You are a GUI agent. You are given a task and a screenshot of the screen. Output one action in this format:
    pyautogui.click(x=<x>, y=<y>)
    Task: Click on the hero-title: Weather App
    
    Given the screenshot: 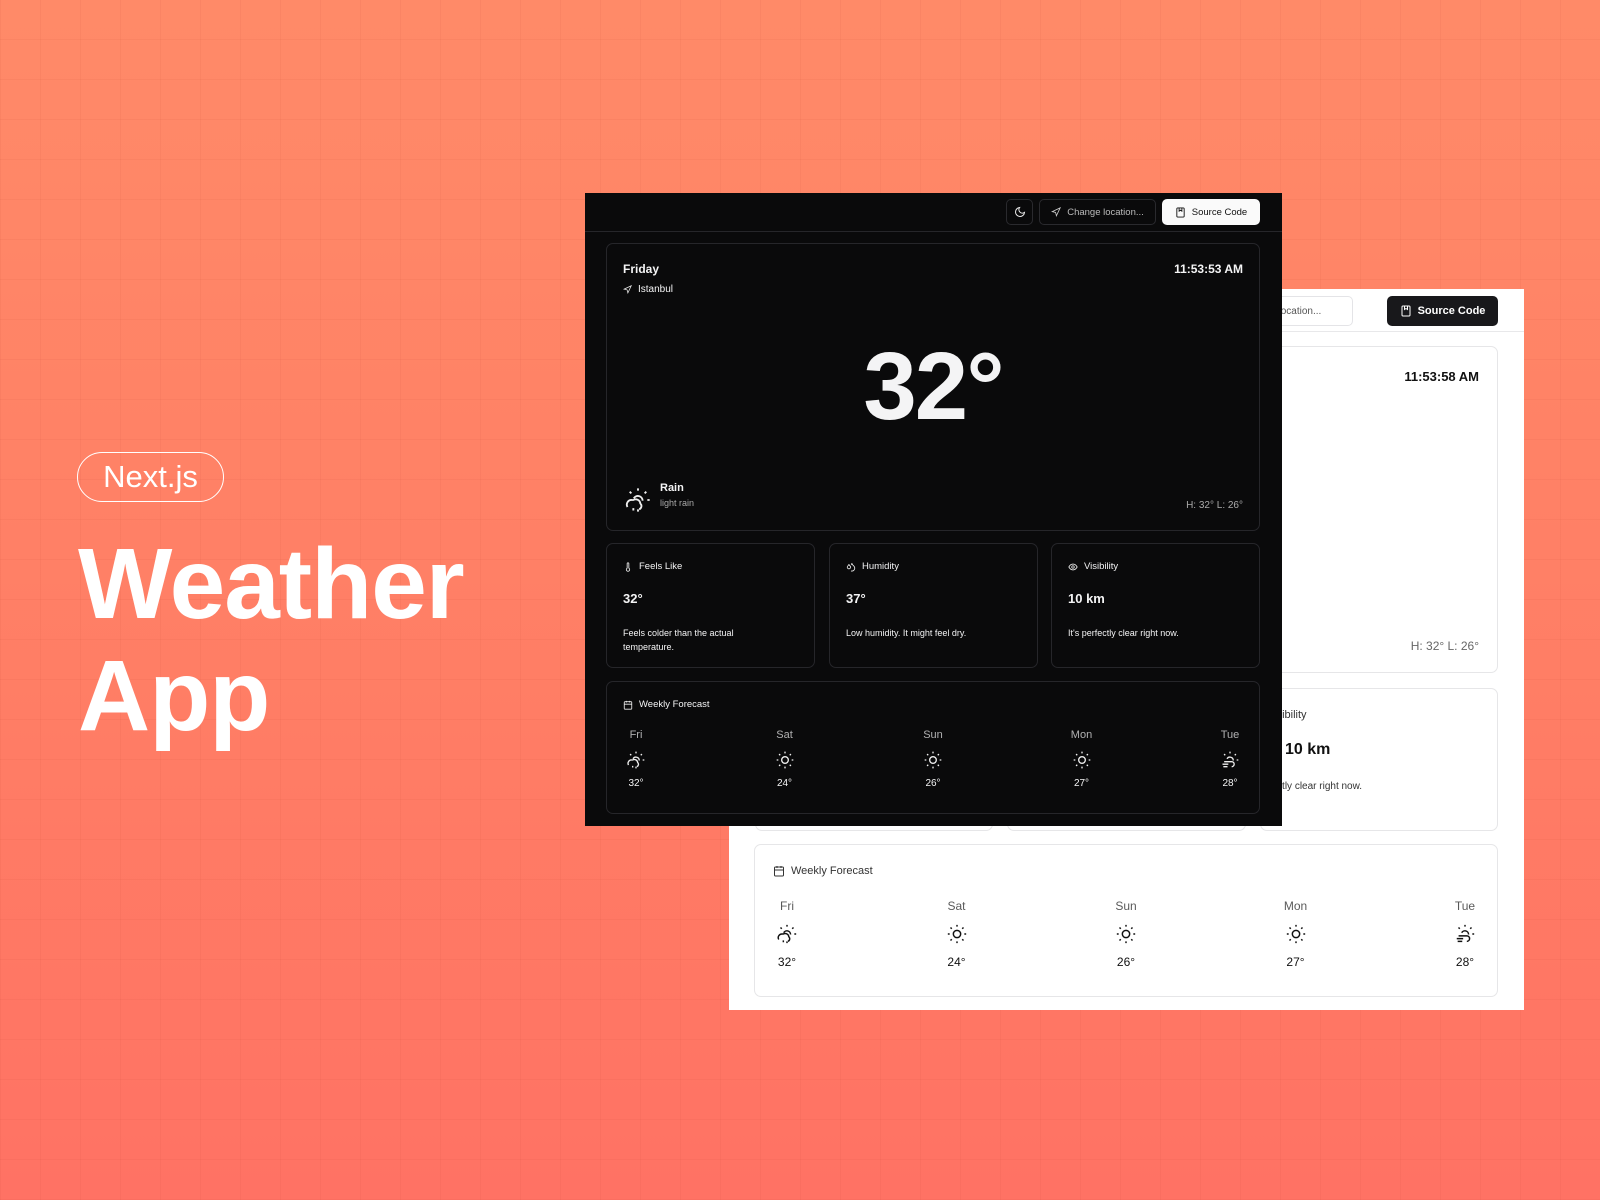 What is the action you would take?
    pyautogui.click(x=271, y=640)
    